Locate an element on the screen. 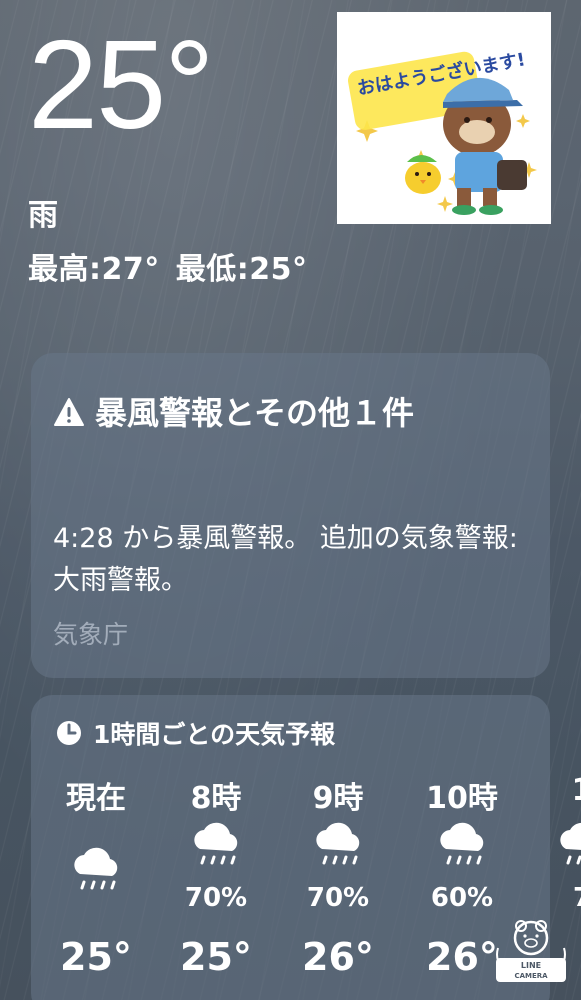  hour-time: 現在 is located at coordinates (96, 798).